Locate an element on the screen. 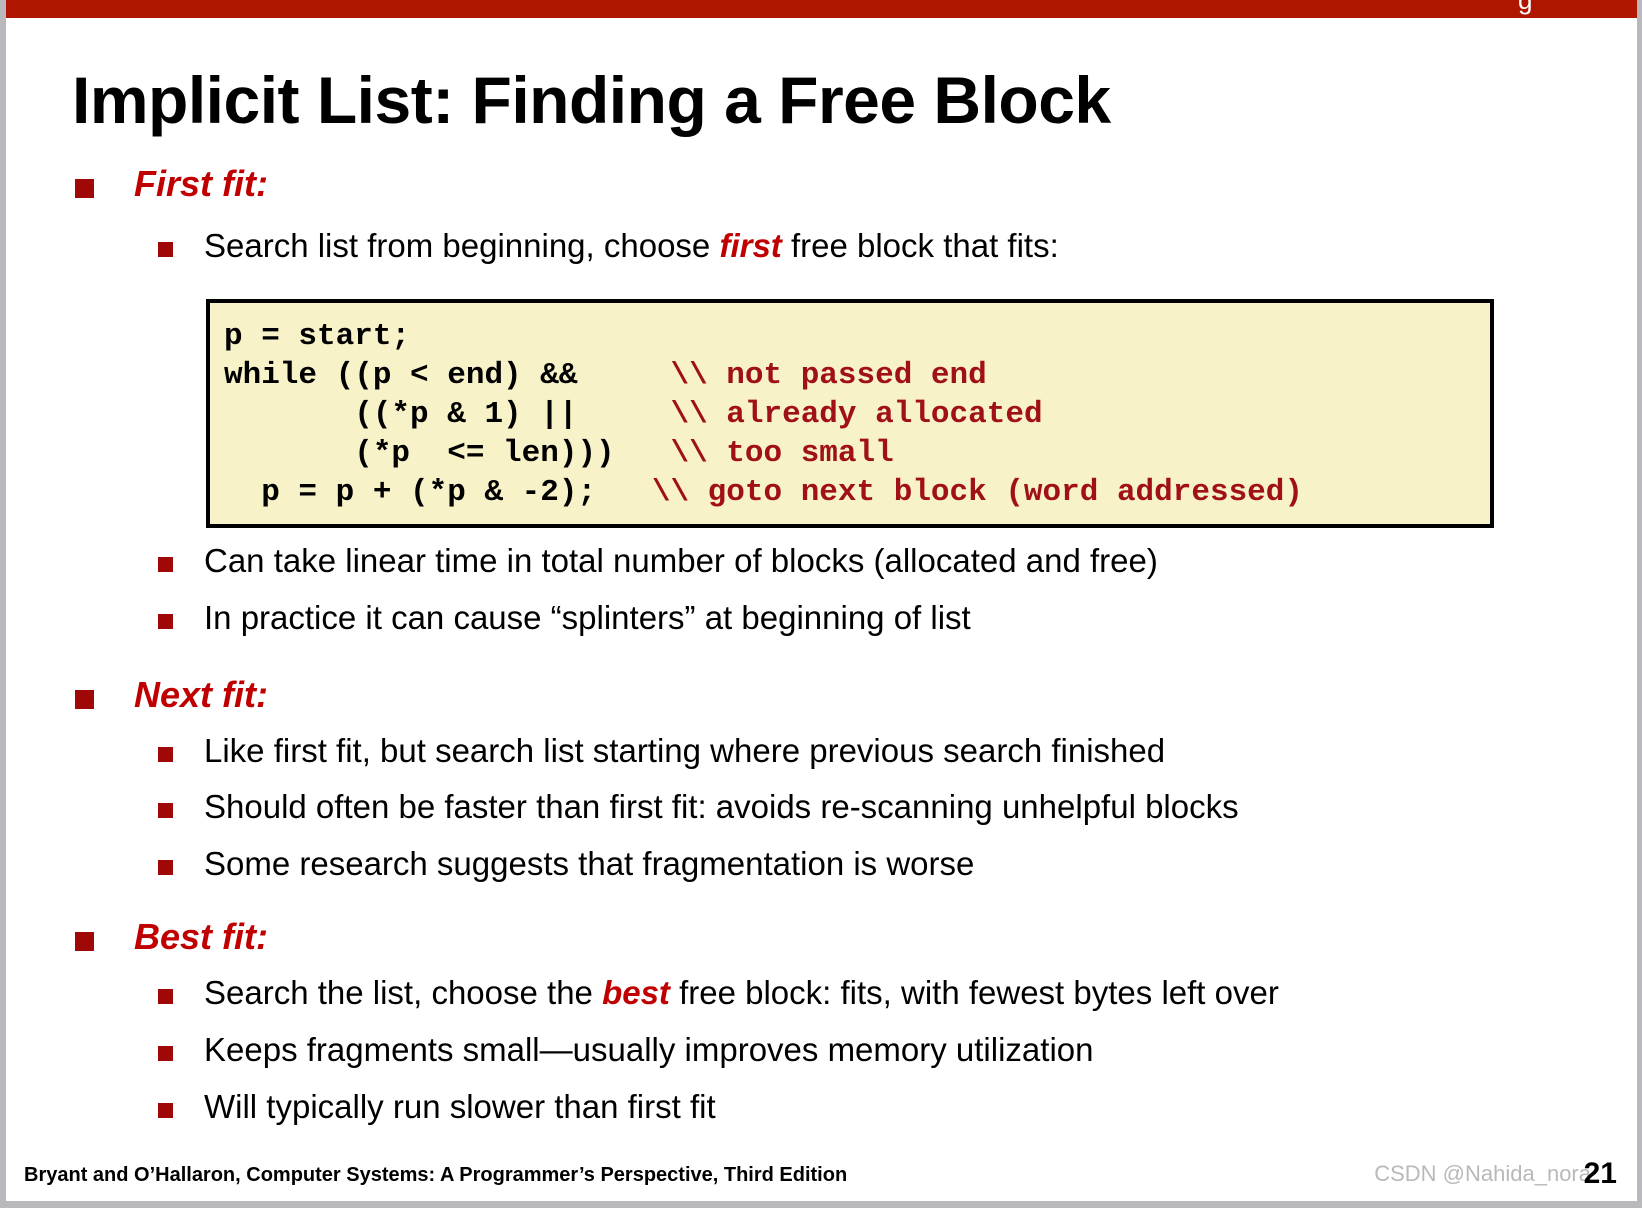 This screenshot has width=1642, height=1208. bullet-text-pre: Search the list, choose the is located at coordinates (403, 993).